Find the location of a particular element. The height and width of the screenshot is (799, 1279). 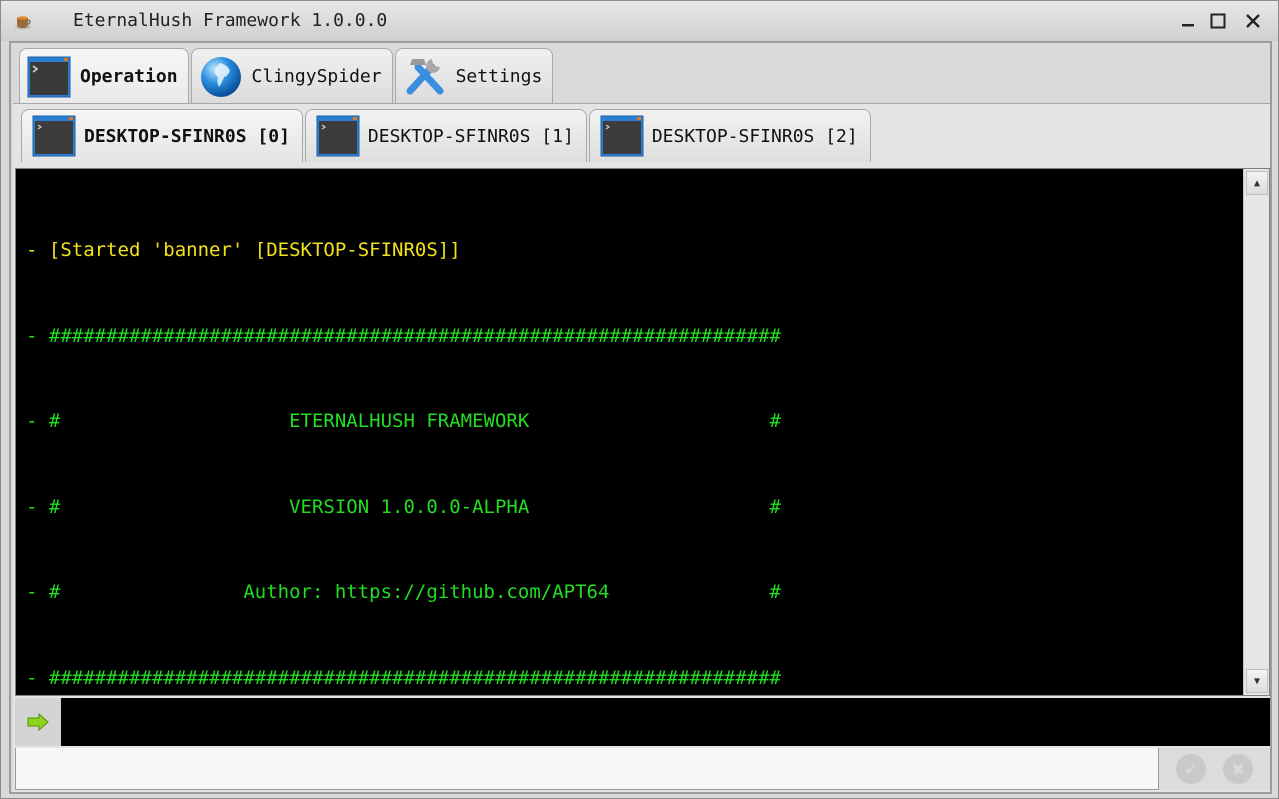

arrow-down-icon: ▼ is located at coordinates (1257, 681).